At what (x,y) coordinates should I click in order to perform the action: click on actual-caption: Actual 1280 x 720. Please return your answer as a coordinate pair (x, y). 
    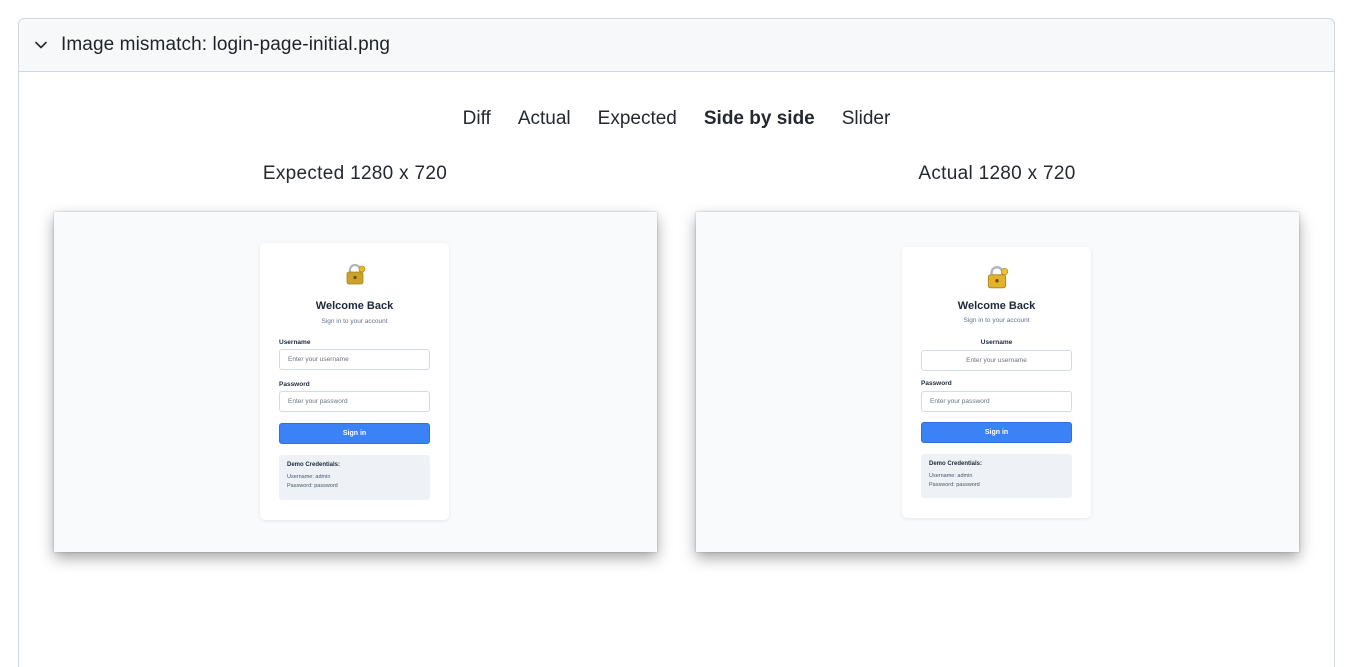
    Looking at the image, I should click on (997, 173).